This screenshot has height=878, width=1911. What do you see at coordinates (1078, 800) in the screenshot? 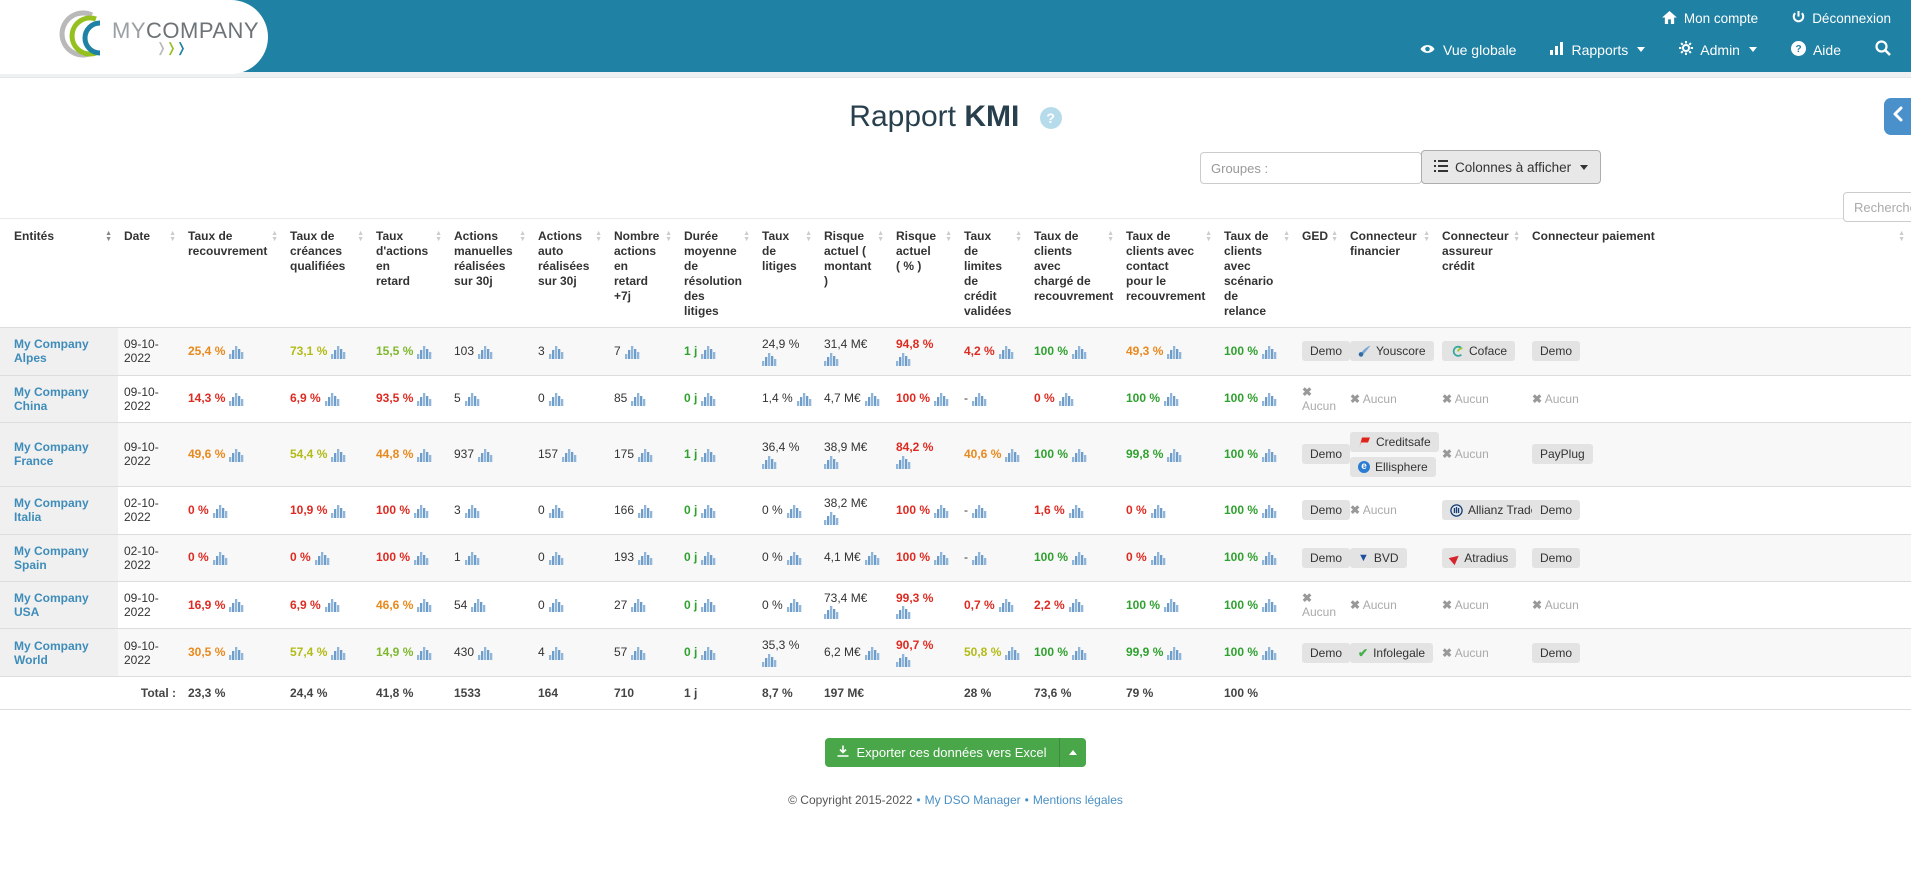
I see `mentions-legales-link: Mentions légales` at bounding box center [1078, 800].